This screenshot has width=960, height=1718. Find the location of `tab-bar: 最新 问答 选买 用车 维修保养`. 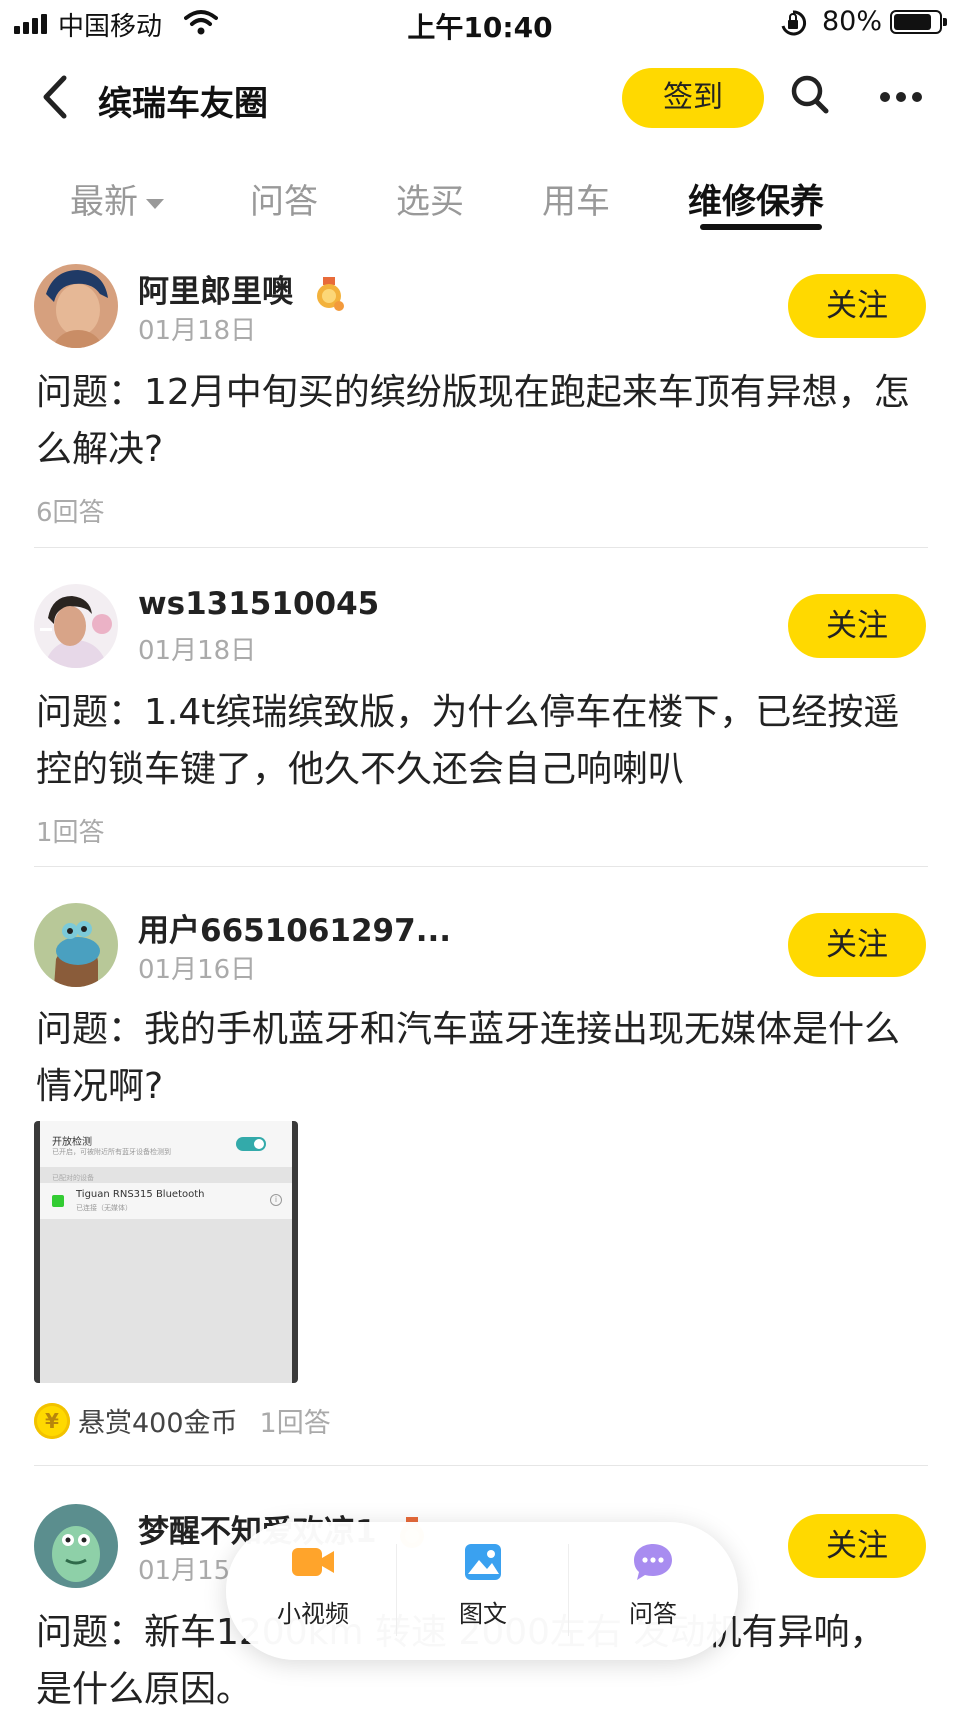

tab-bar: 最新 问答 选买 用车 维修保养 is located at coordinates (480, 197).